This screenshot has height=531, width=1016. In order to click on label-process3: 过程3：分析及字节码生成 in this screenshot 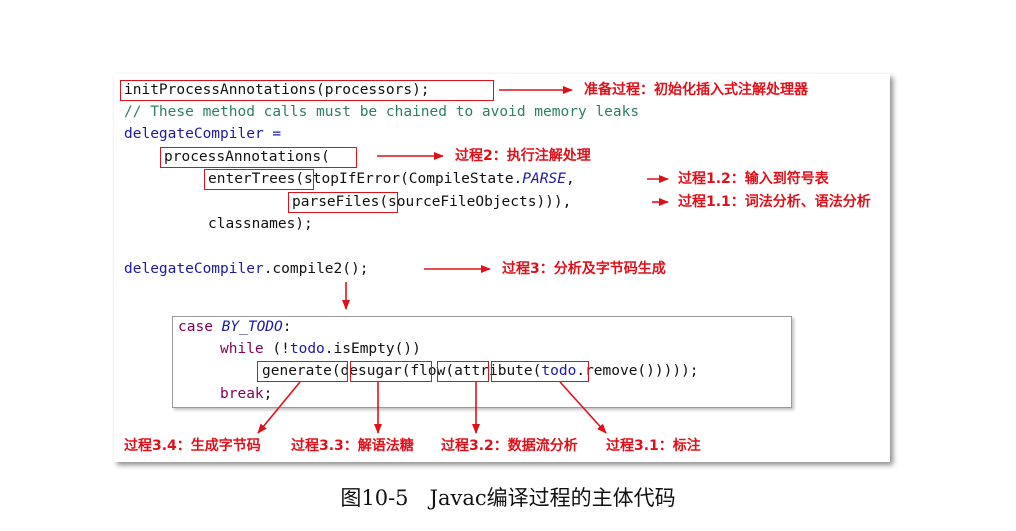, I will do `click(584, 269)`.